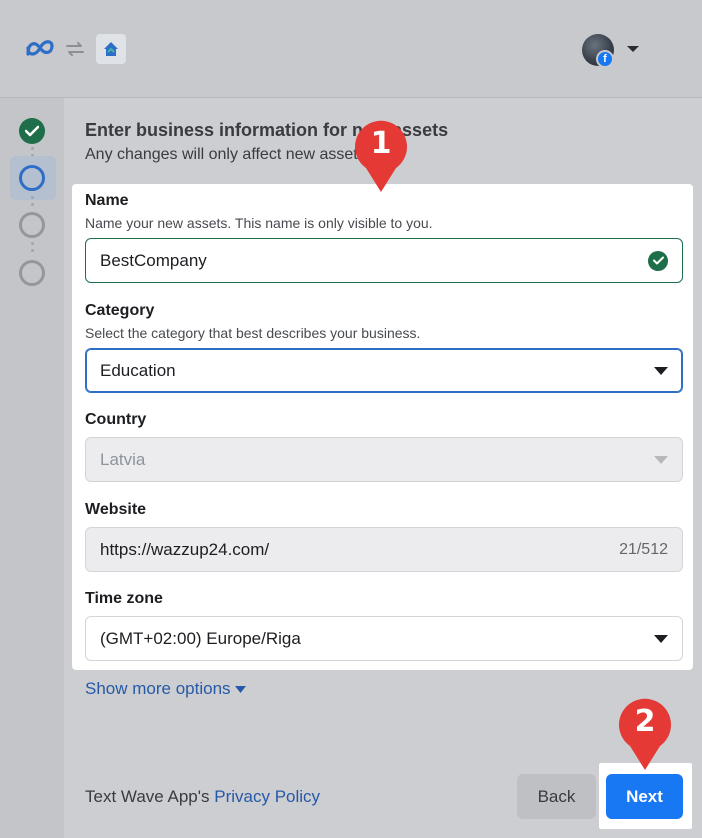  Describe the element at coordinates (40, 48) in the screenshot. I see `meta-logo-icon` at that location.